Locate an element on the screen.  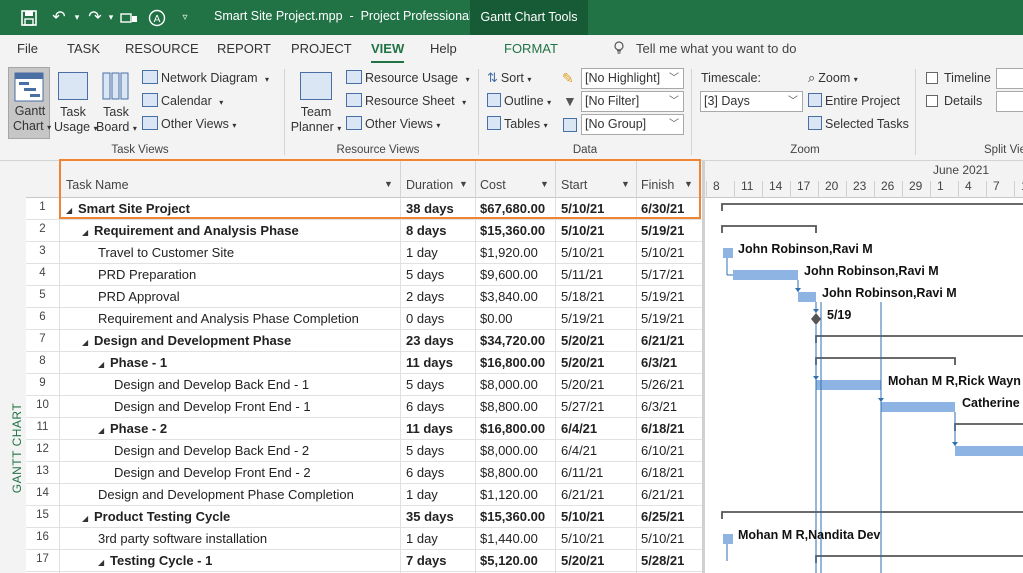
column-header-task-name: Task Name is located at coordinates (97, 185).